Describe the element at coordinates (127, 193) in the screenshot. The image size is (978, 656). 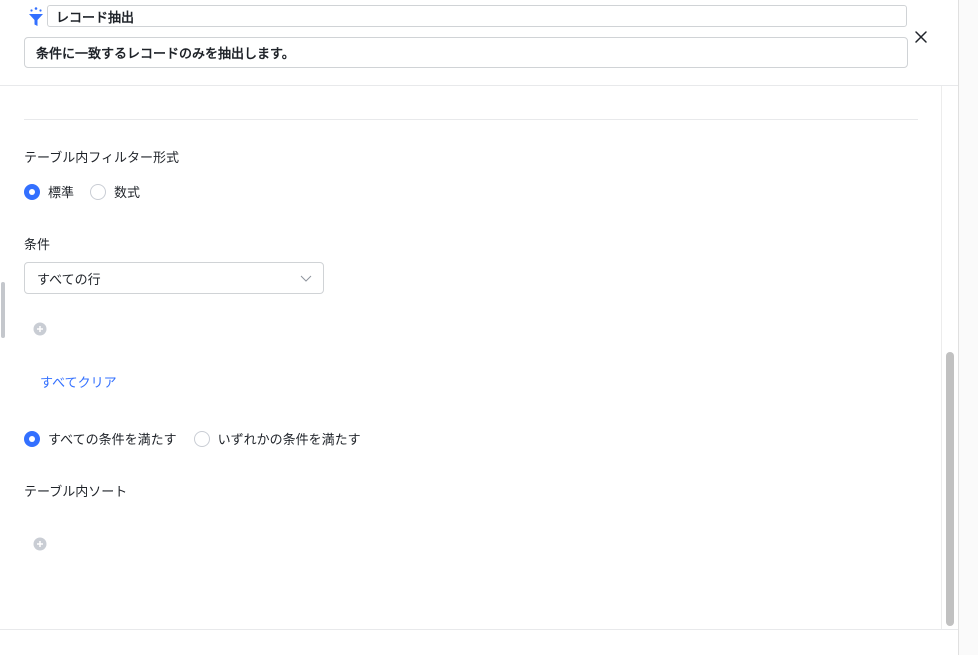
I see `radio-label: 数式` at that location.